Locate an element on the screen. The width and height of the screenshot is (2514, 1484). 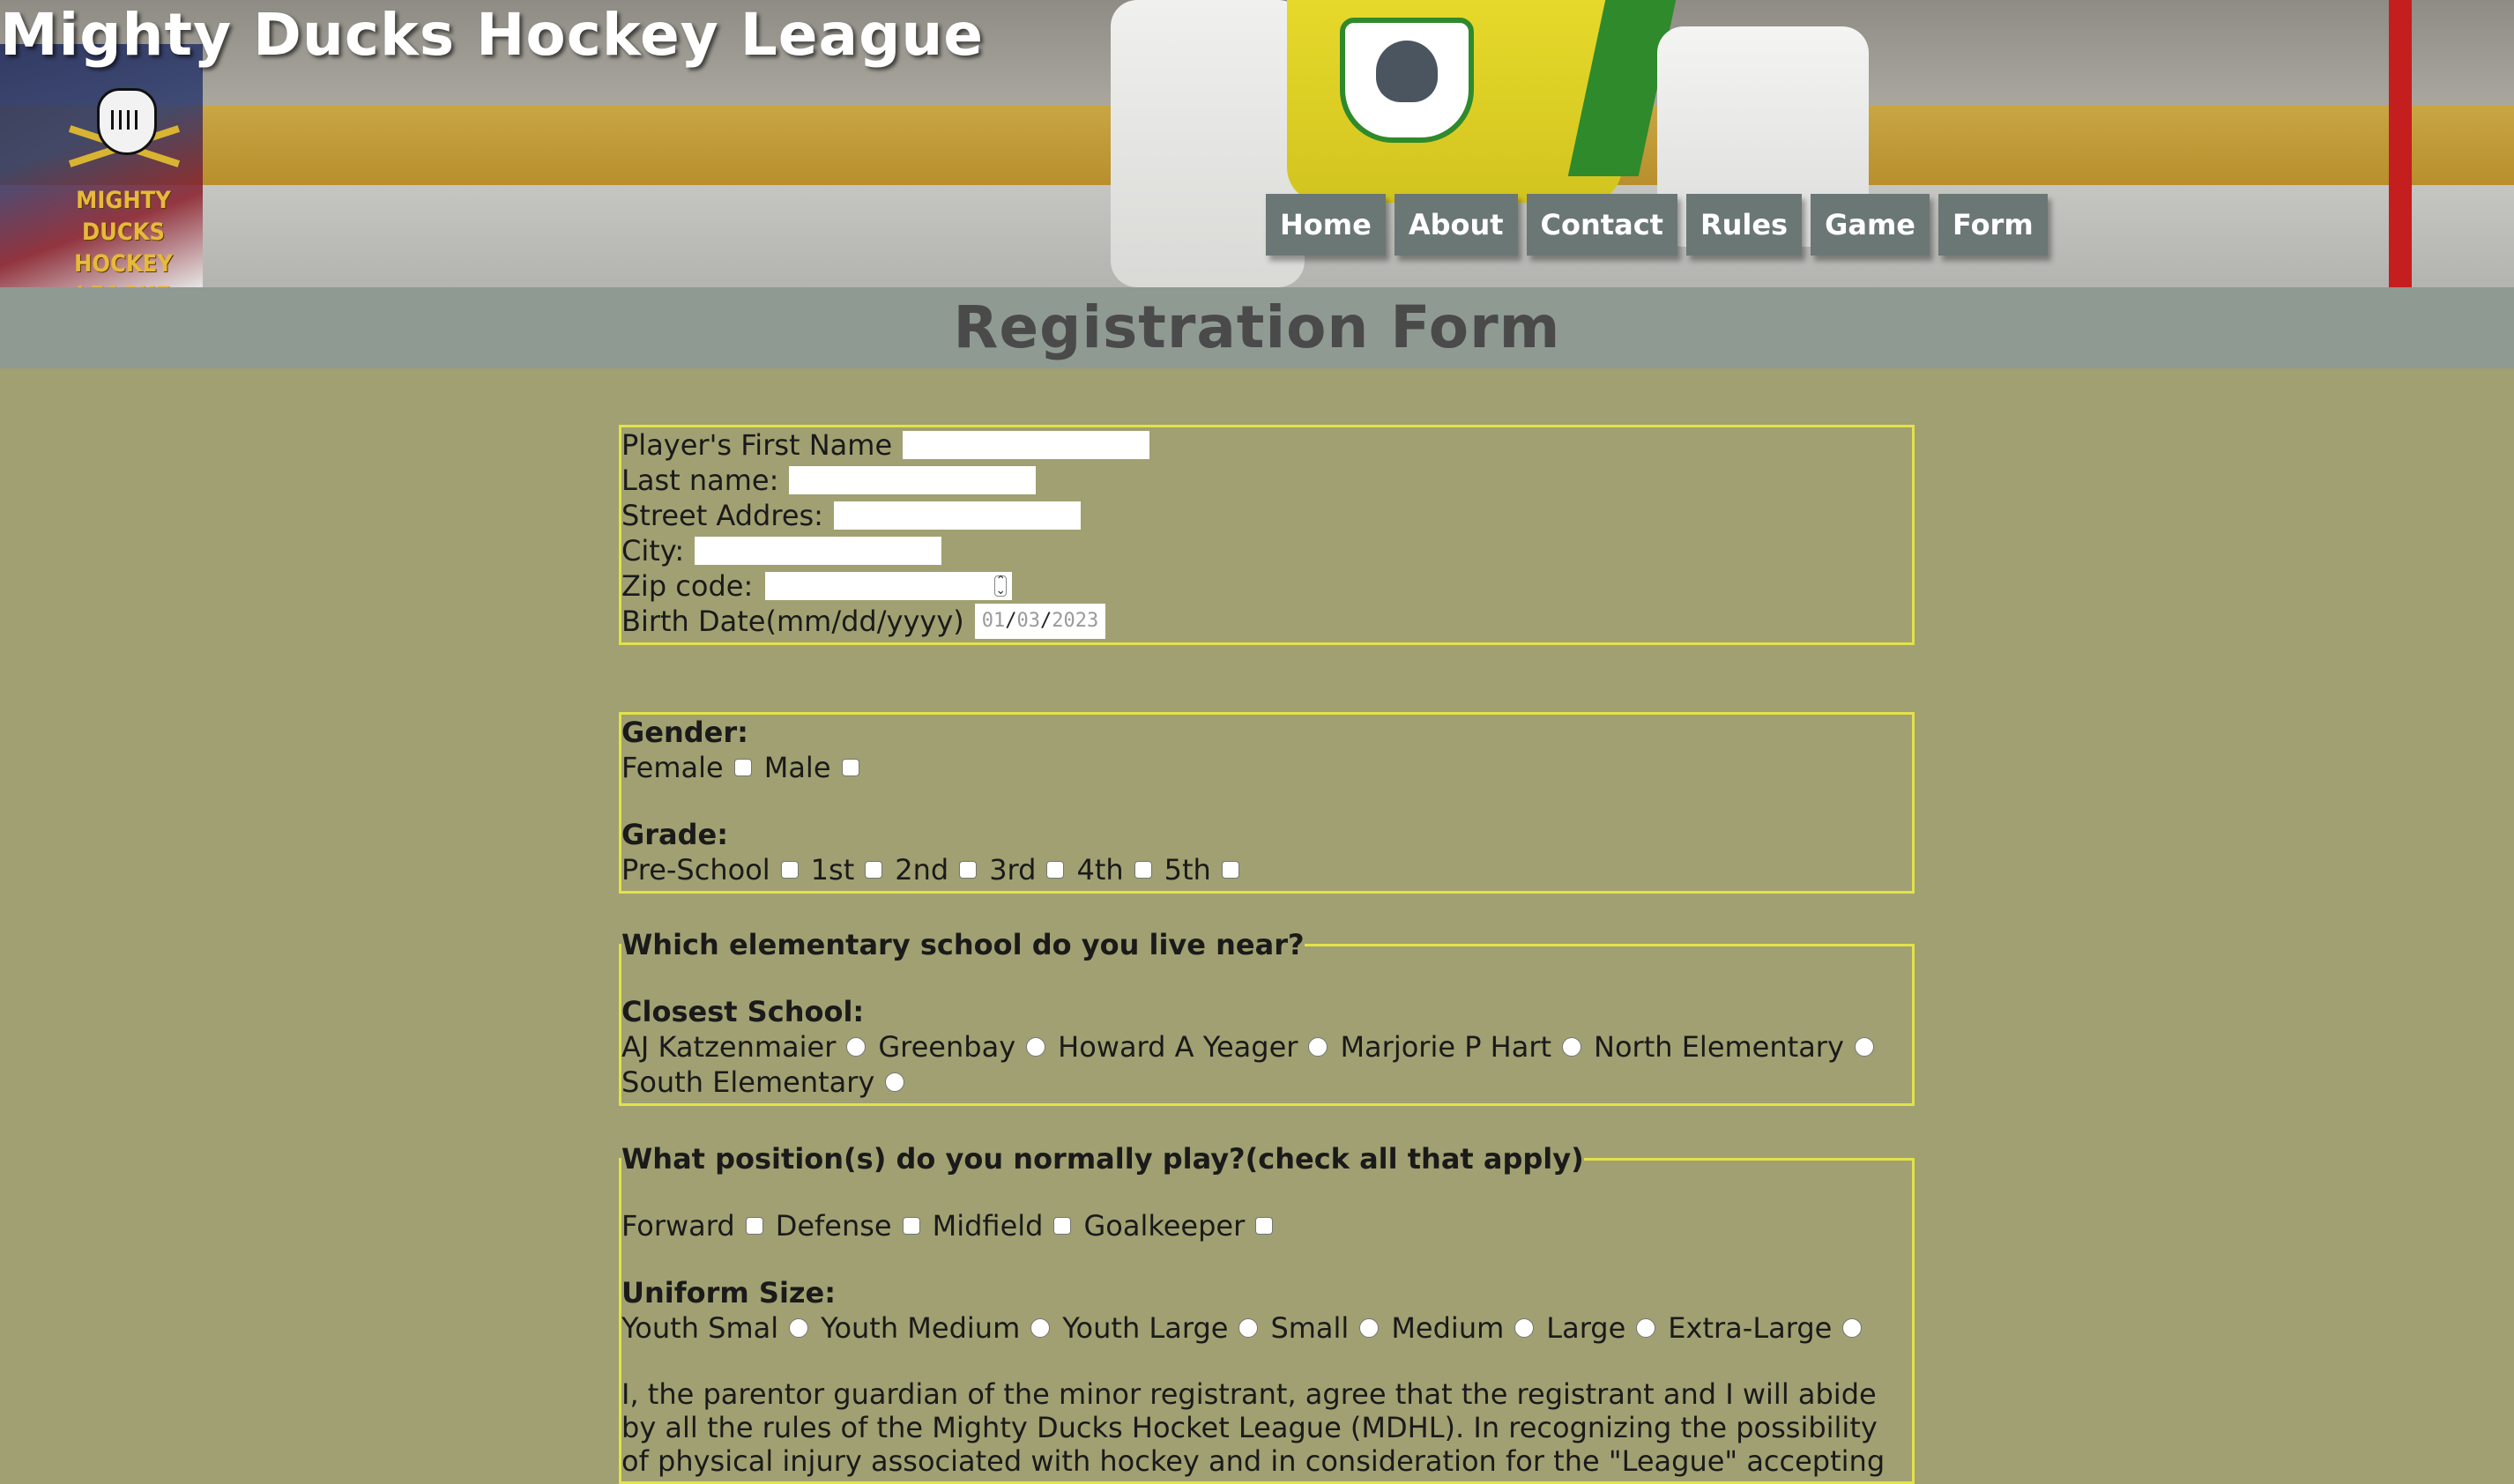
grade-3rd-label: 3rd is located at coordinates (1013, 870).